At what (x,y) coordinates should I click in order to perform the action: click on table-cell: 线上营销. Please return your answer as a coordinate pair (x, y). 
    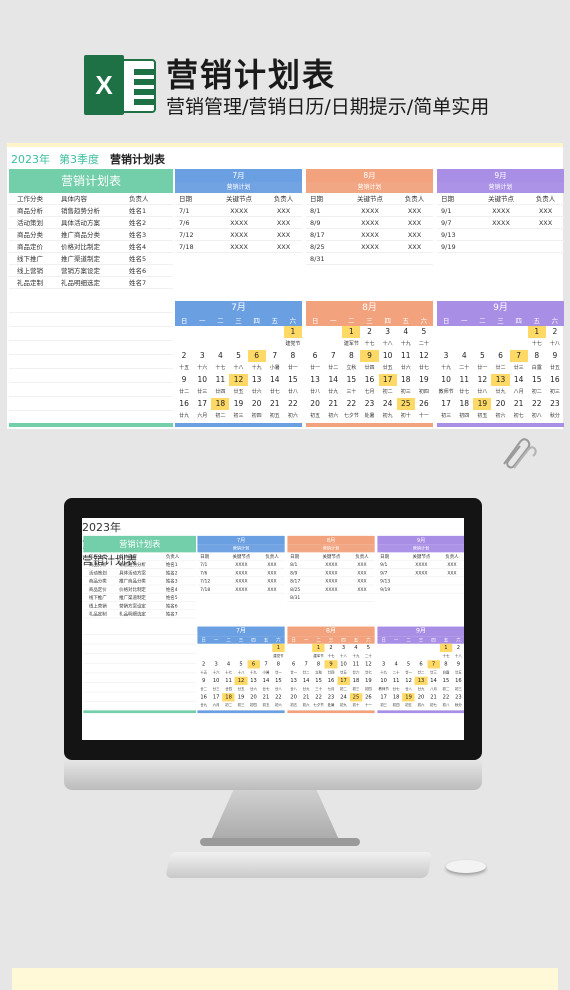
    Looking at the image, I should click on (97, 606).